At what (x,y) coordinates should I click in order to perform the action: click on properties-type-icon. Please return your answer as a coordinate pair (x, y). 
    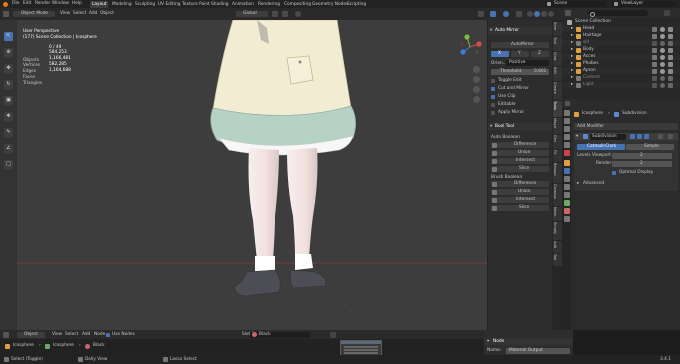
    Looking at the image, I should click on (567, 103).